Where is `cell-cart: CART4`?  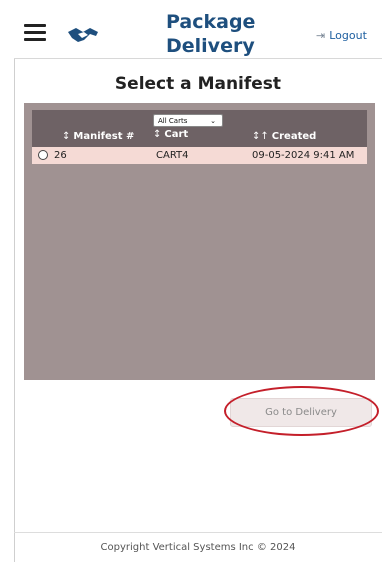
cell-cart: CART4 is located at coordinates (172, 155).